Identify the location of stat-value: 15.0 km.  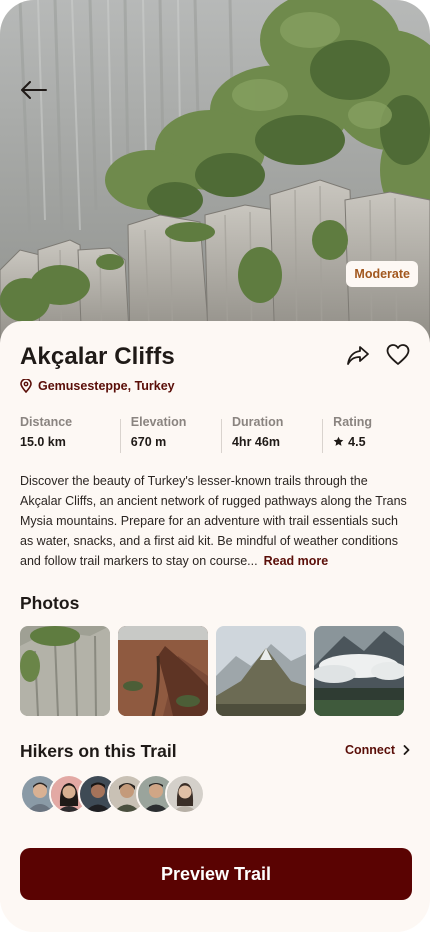
(43, 442).